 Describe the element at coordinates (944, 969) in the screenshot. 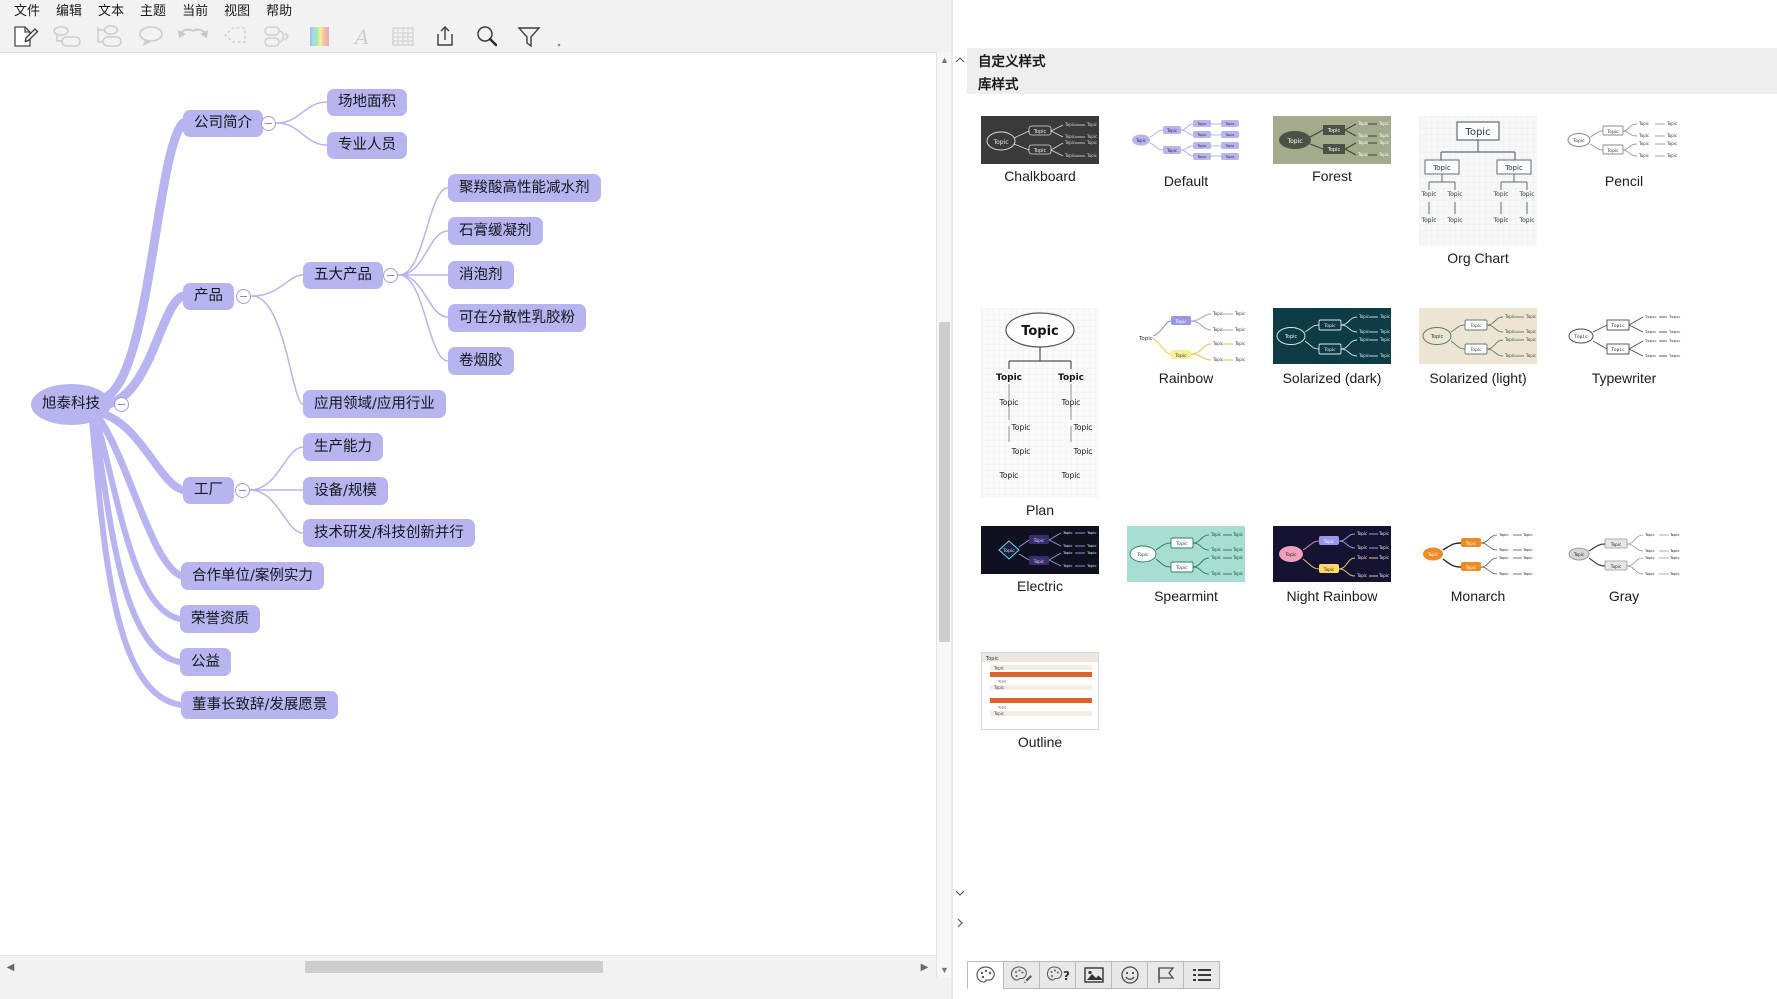

I see `scroll-down-arrow-icon: ▼` at that location.